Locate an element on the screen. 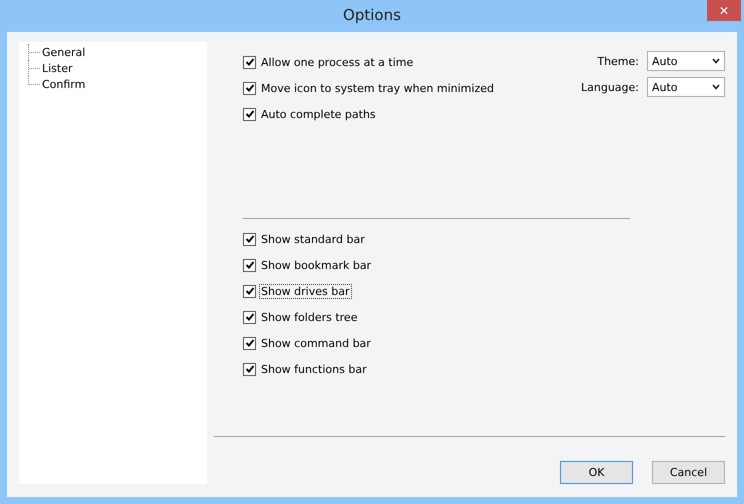  cancel-button: Cancel is located at coordinates (688, 472).